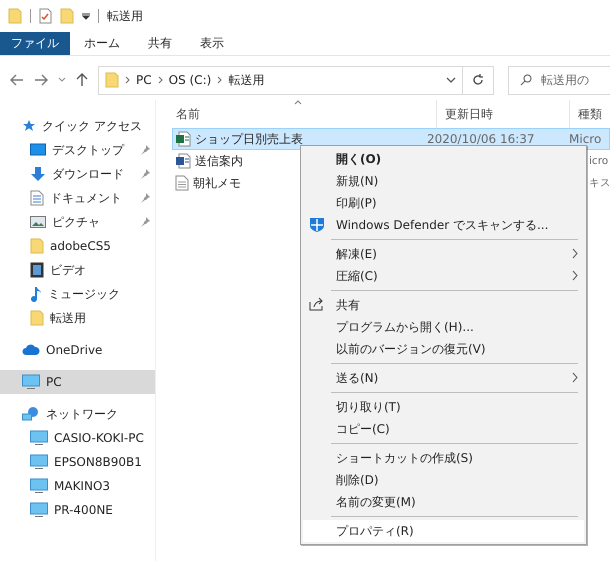 The width and height of the screenshot is (610, 561). I want to click on sidebar-item: PR-400NE, so click(77, 510).